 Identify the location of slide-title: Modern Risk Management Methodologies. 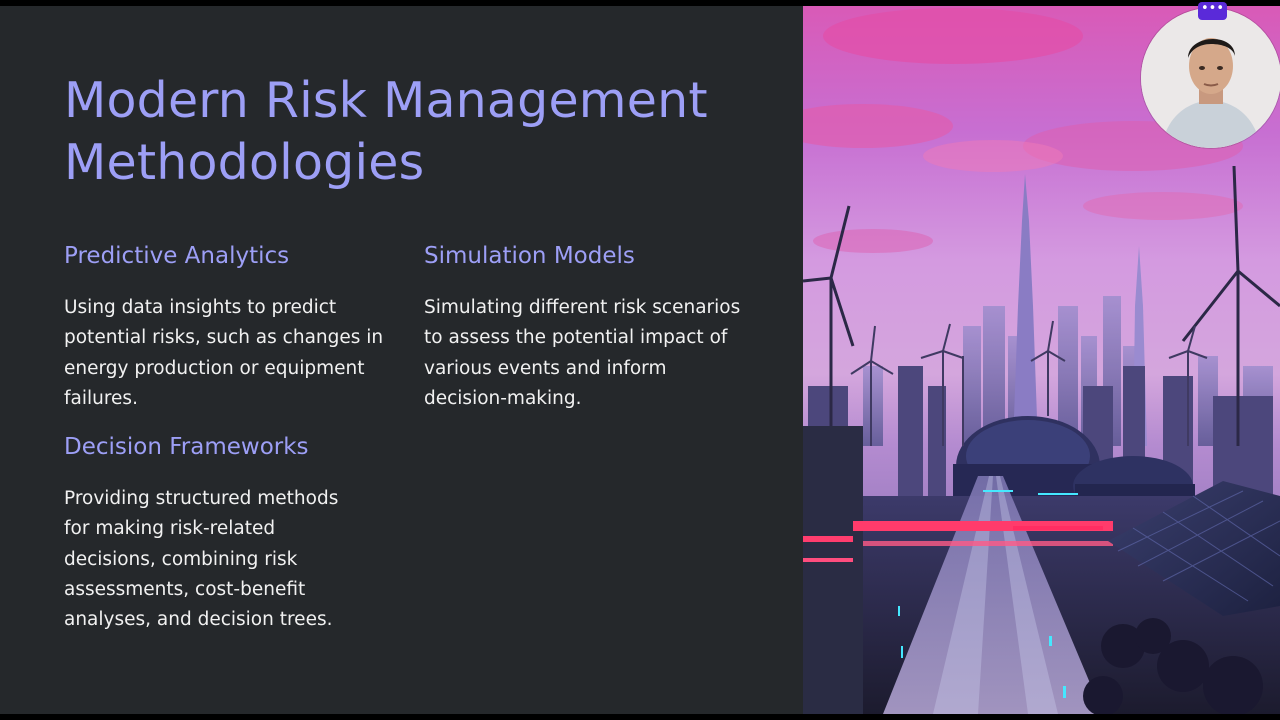
(386, 131).